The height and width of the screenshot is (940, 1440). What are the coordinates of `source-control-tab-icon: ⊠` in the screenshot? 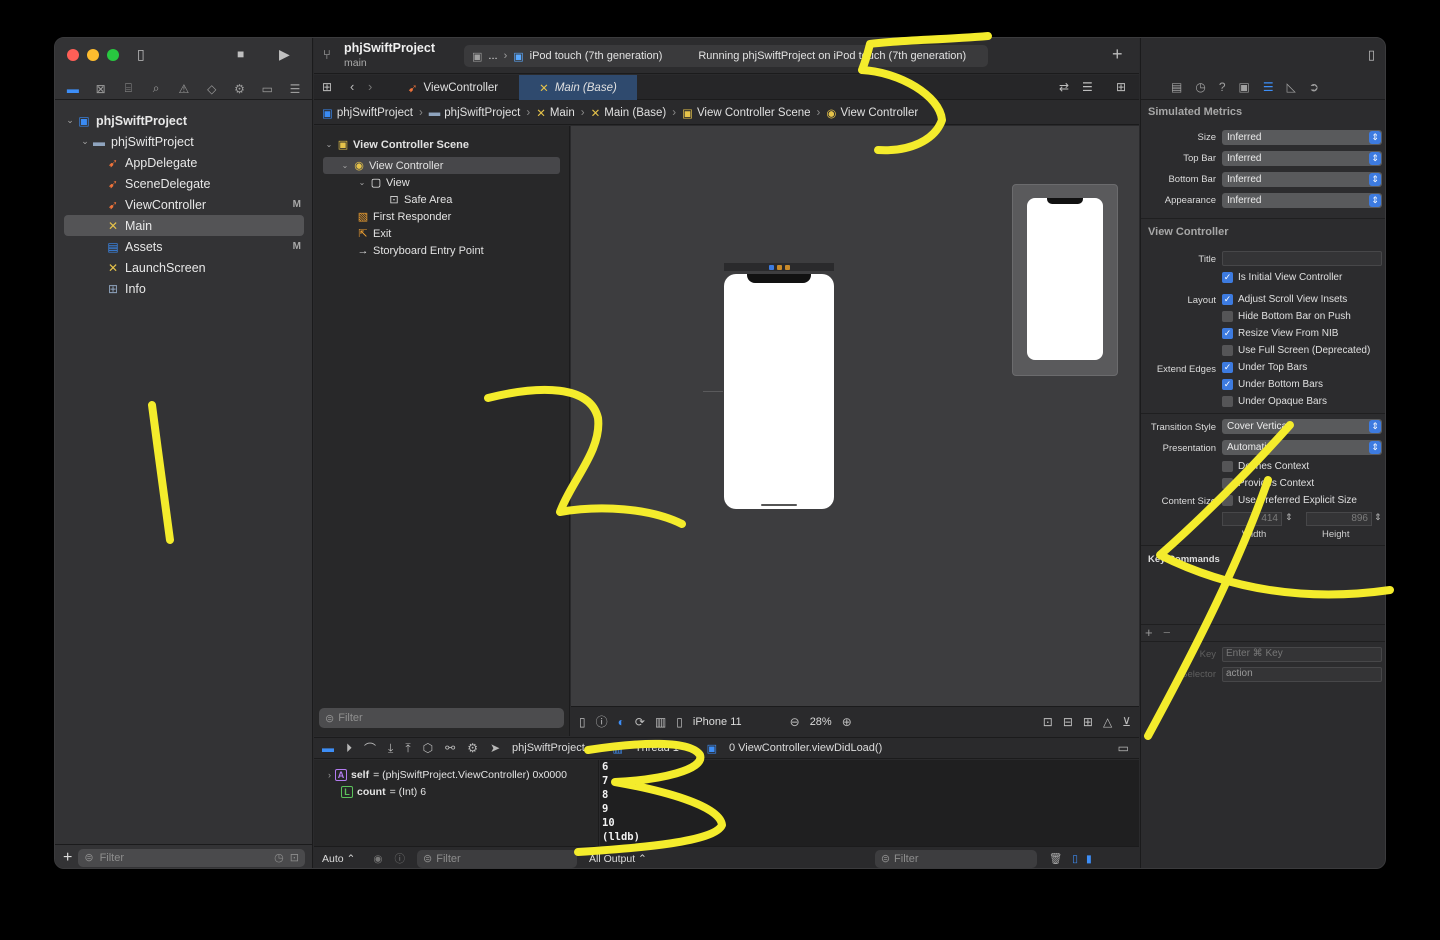 It's located at (101, 89).